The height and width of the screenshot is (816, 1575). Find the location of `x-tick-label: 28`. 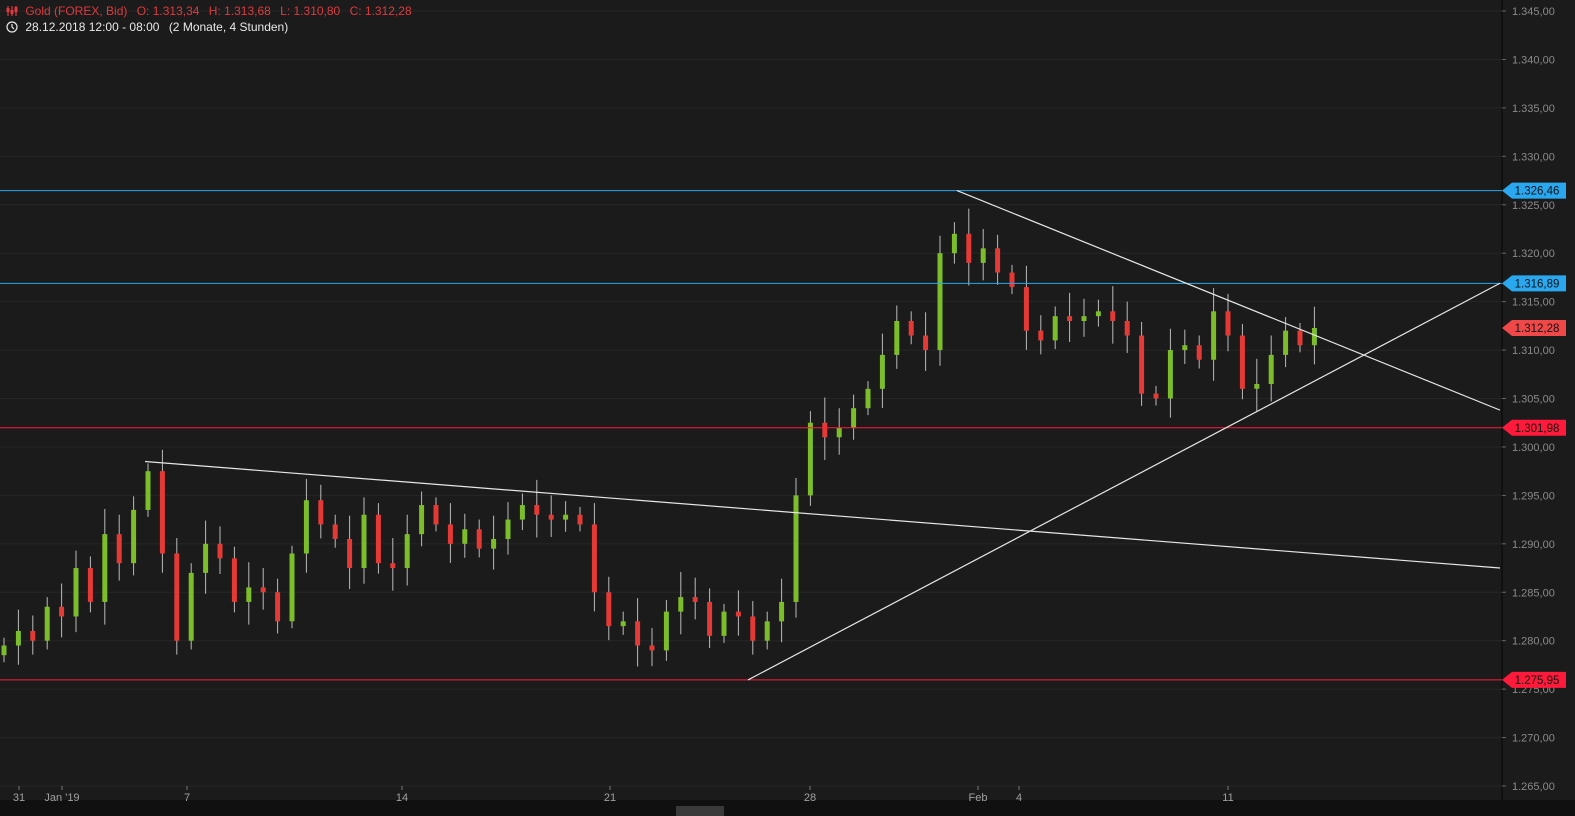

x-tick-label: 28 is located at coordinates (810, 798).